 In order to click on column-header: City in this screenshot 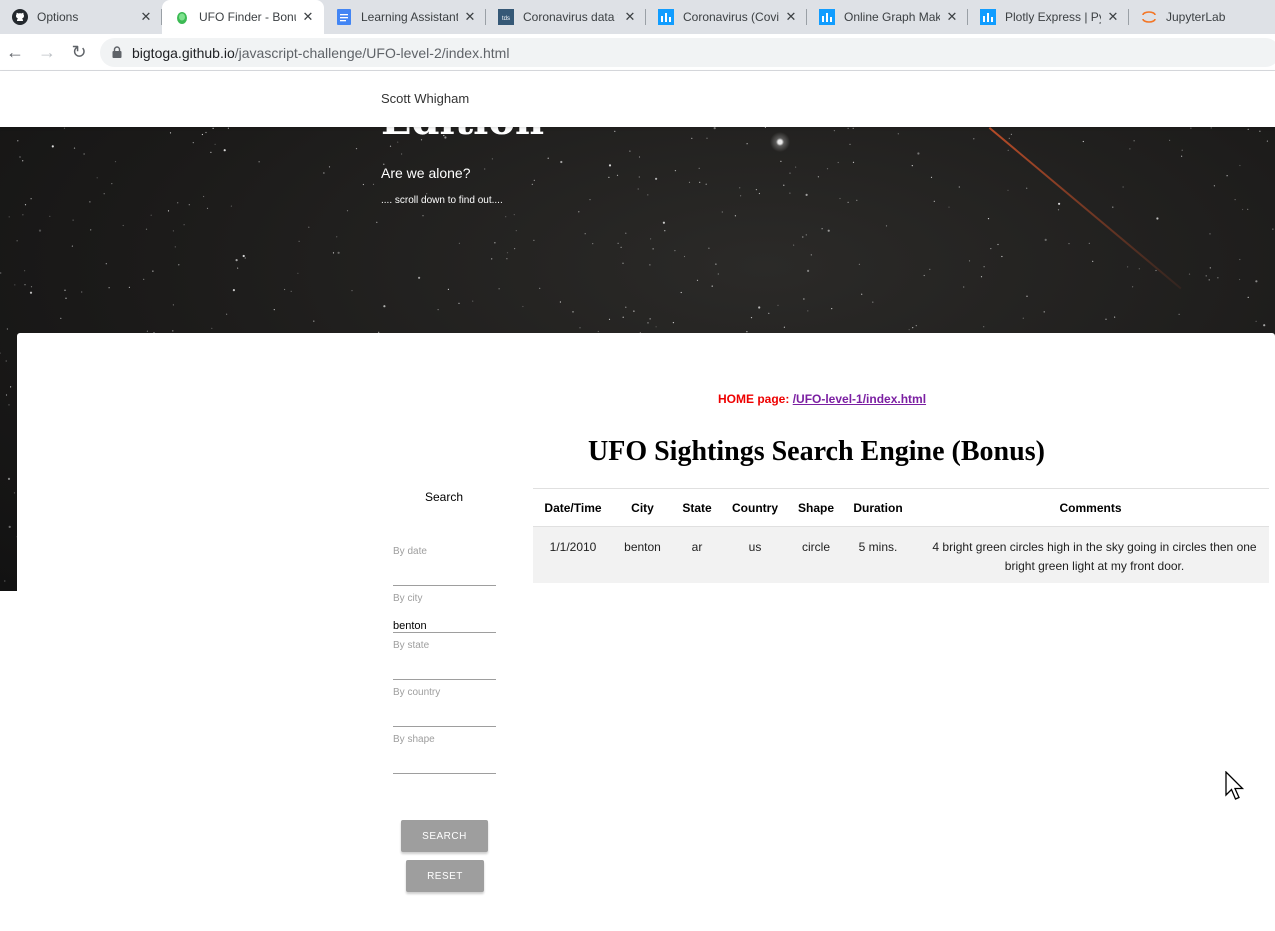, I will do `click(642, 507)`.